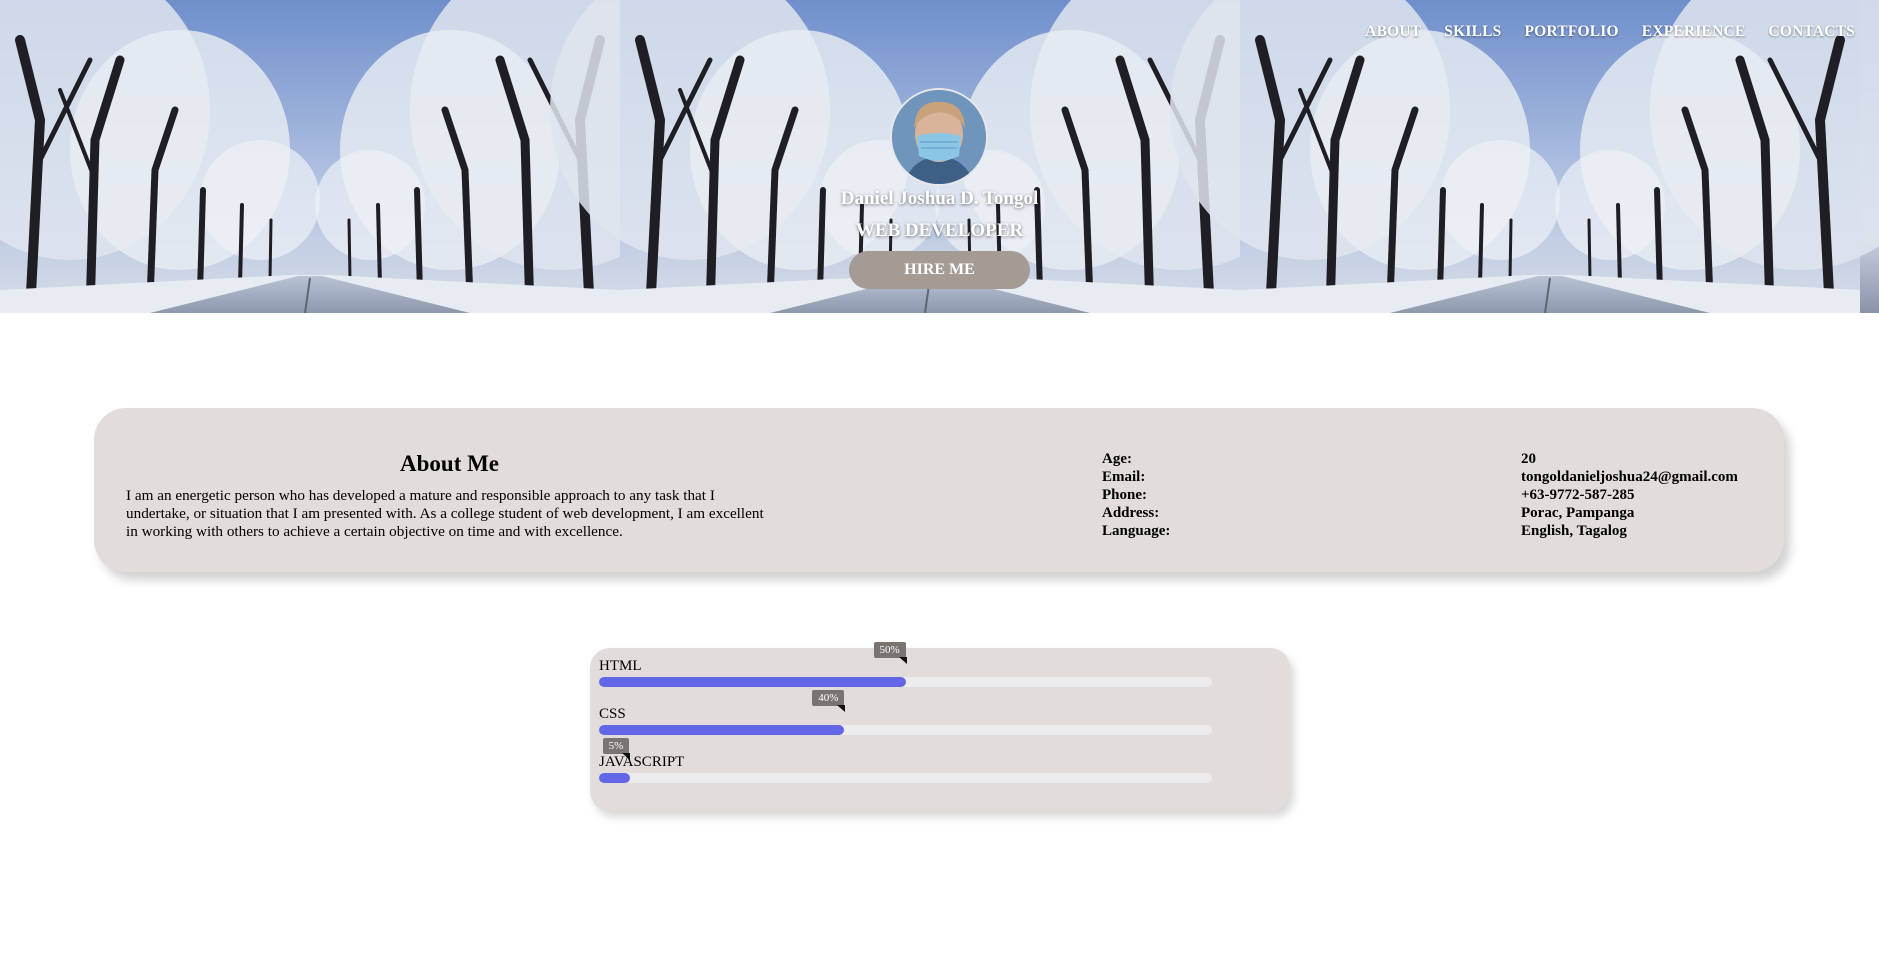  I want to click on skill-name: CSS, so click(612, 714).